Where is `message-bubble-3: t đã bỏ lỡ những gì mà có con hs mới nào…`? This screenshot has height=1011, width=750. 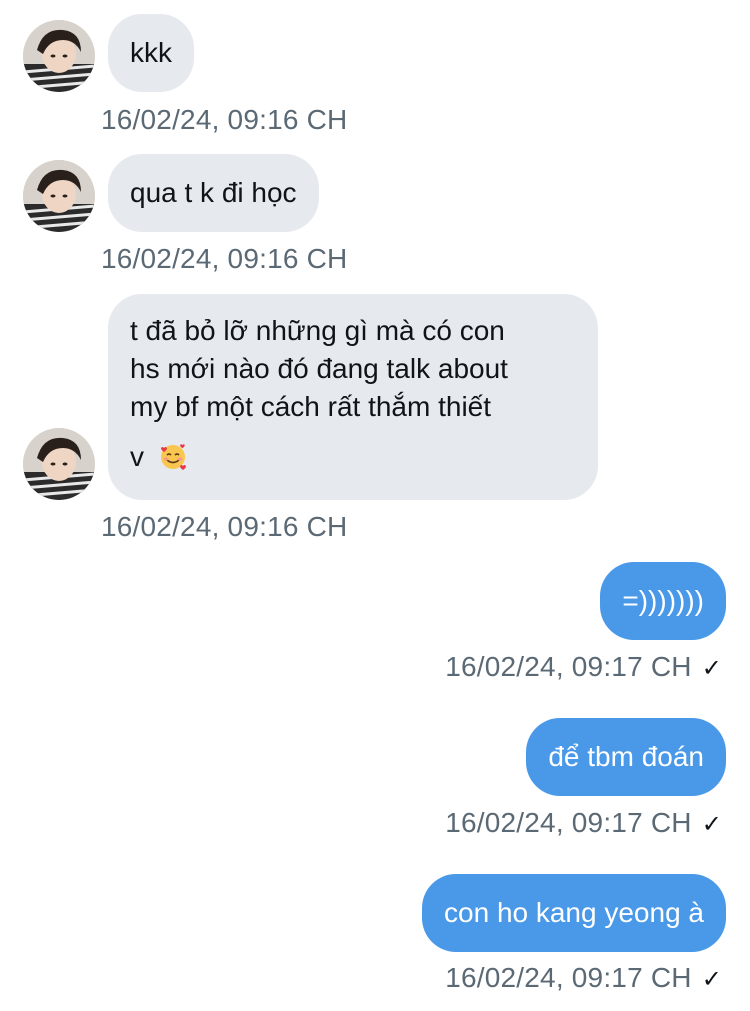 message-bubble-3: t đã bỏ lỡ những gì mà có con hs mới nào… is located at coordinates (353, 397).